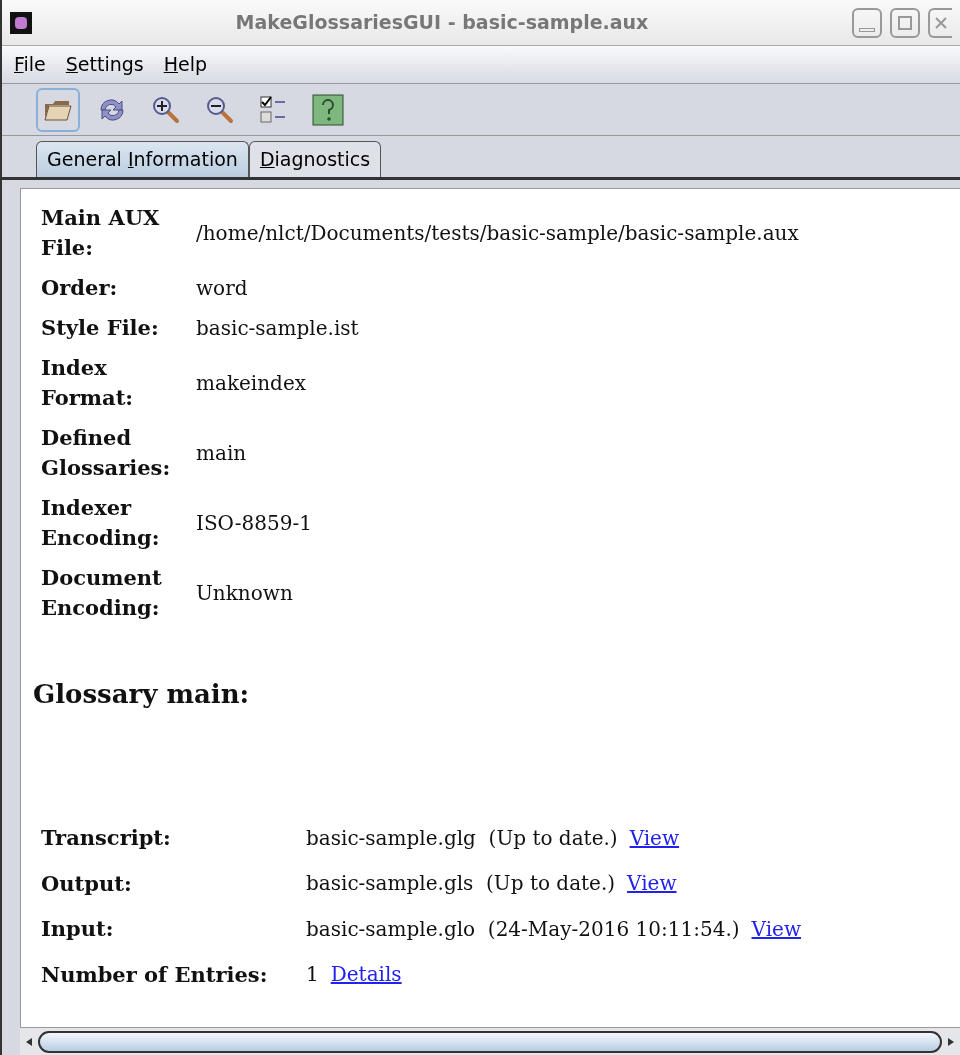 This screenshot has height=1055, width=960. Describe the element at coordinates (21, 22) in the screenshot. I see `app-icon` at that location.